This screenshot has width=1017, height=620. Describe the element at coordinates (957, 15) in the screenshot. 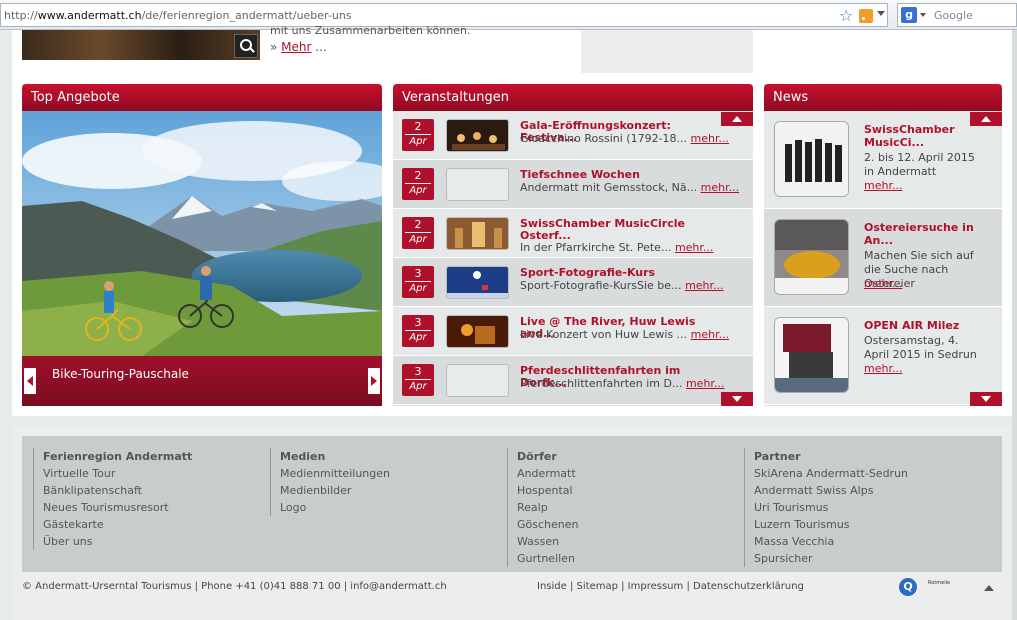

I see `search-box: g Google` at that location.